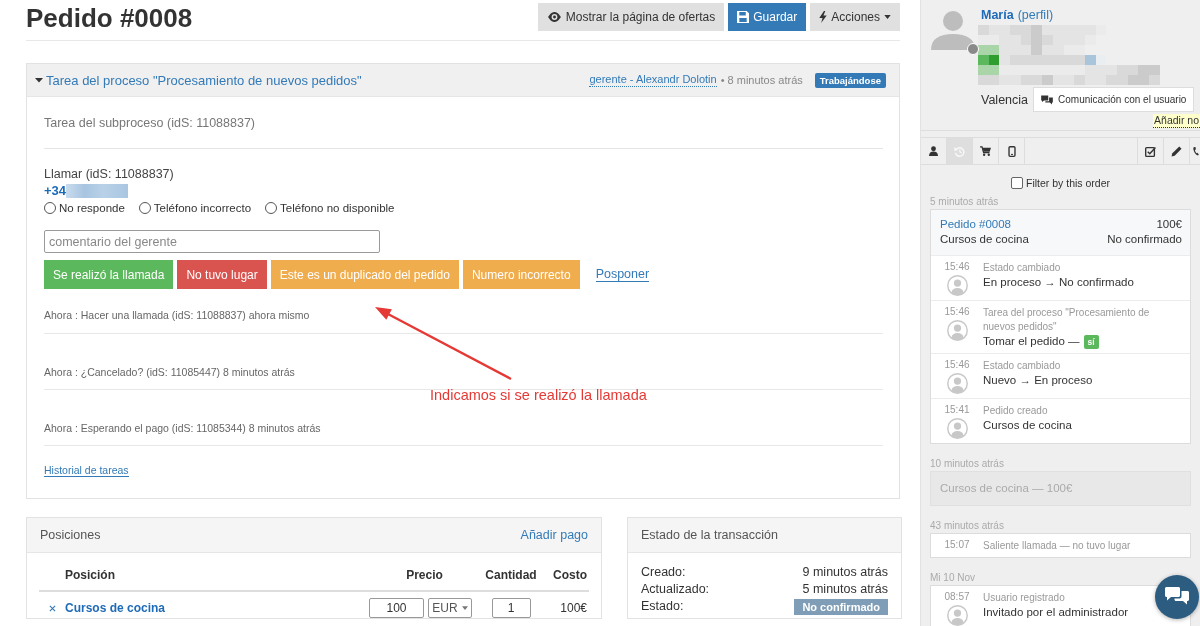  Describe the element at coordinates (1176, 121) in the screenshot. I see `add-note-link: Añadir no` at that location.